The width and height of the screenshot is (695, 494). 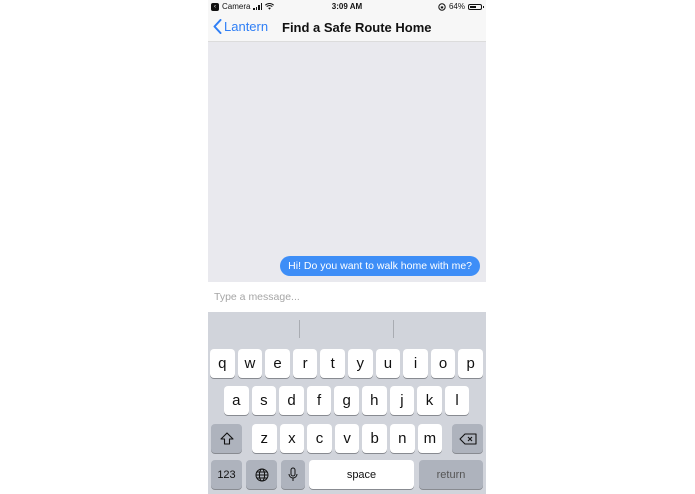 I want to click on key-o: o, so click(x=443, y=363).